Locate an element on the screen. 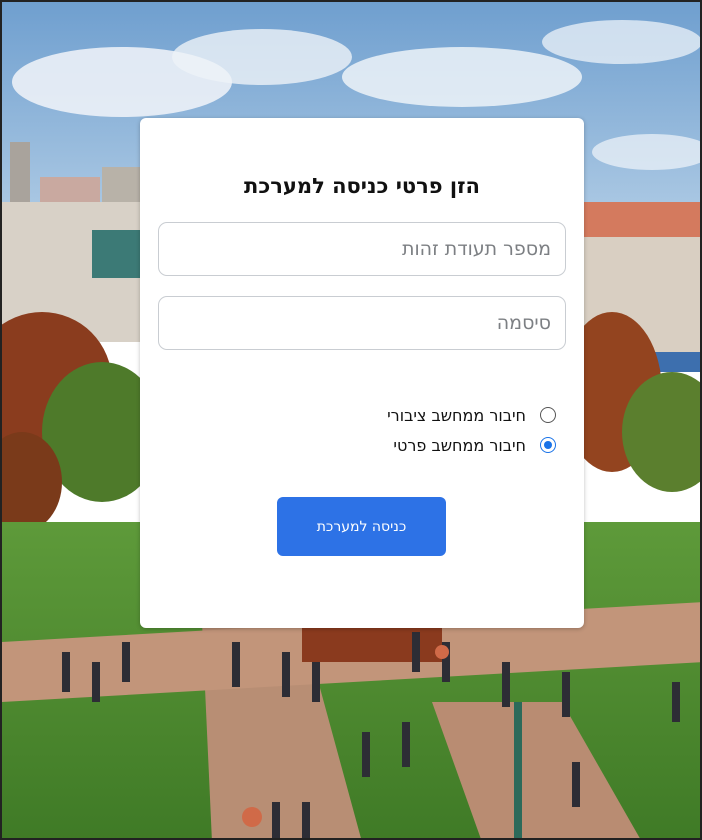 Image resolution: width=702 pixels, height=840 pixels. private-computer-label: חיבור ממחשב פרטי is located at coordinates (459, 445).